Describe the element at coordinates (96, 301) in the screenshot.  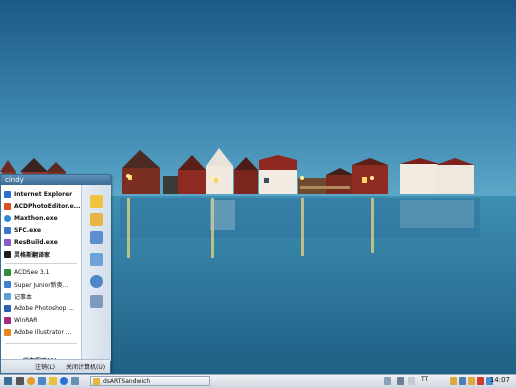
I see `run-icon` at that location.